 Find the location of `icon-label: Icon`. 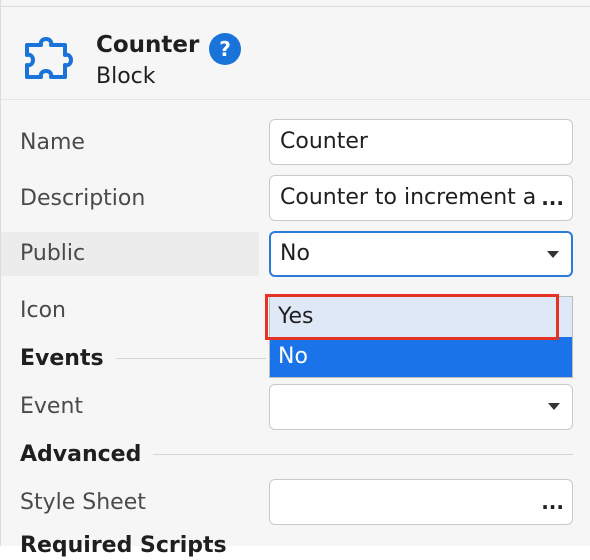

icon-label: Icon is located at coordinates (43, 310).